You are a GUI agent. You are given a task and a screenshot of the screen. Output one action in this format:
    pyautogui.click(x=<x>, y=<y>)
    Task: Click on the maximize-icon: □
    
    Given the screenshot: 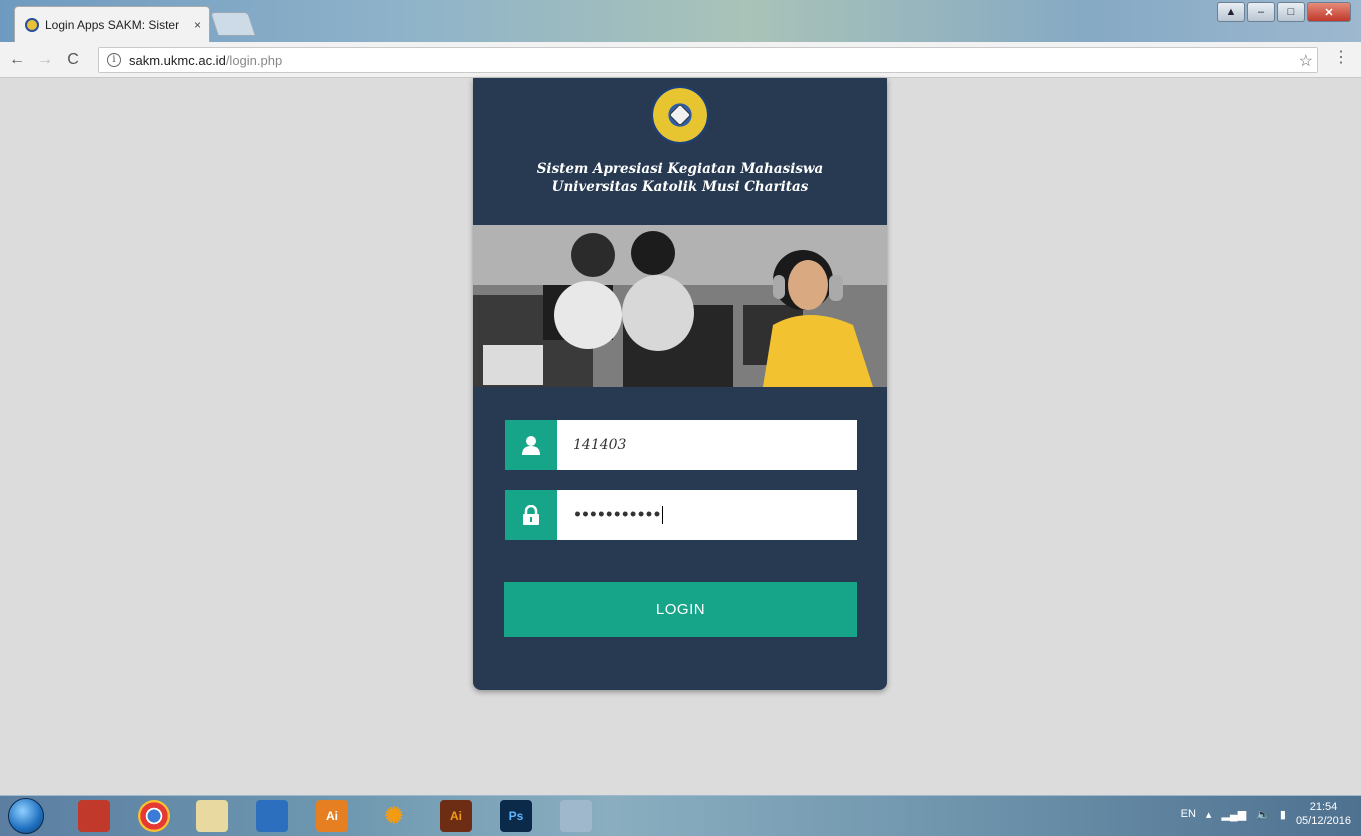 What is the action you would take?
    pyautogui.click(x=1291, y=12)
    